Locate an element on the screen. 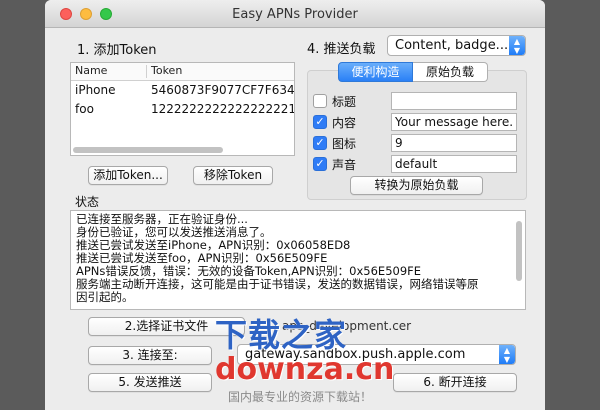 Image resolution: width=600 pixels, height=410 pixels. log-line: 因引起的。 is located at coordinates (105, 297).